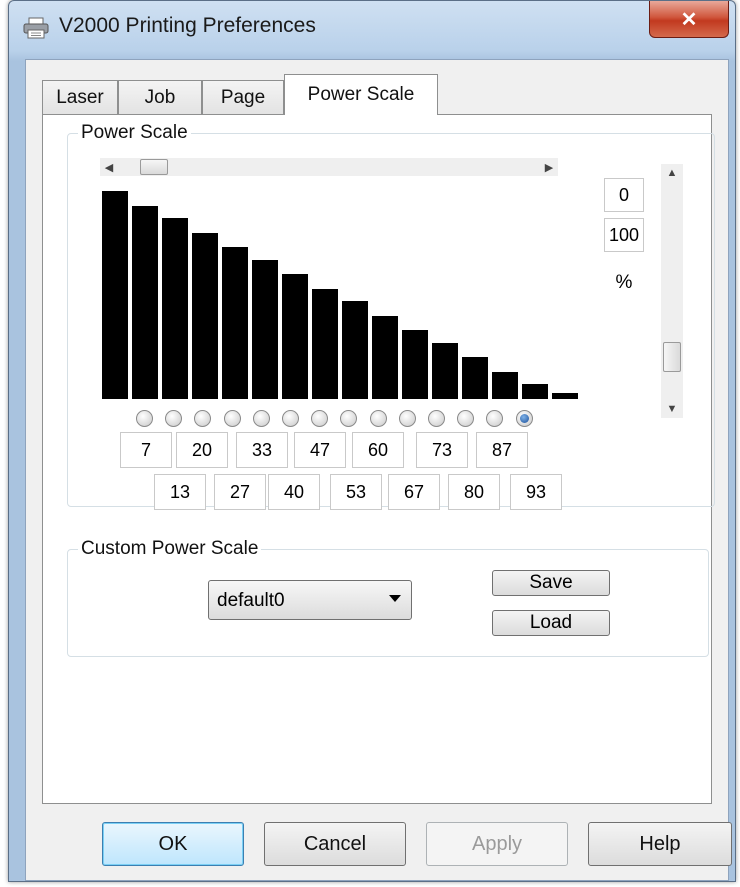 This screenshot has width=740, height=887. What do you see at coordinates (551, 623) in the screenshot?
I see `load-button: Load` at bounding box center [551, 623].